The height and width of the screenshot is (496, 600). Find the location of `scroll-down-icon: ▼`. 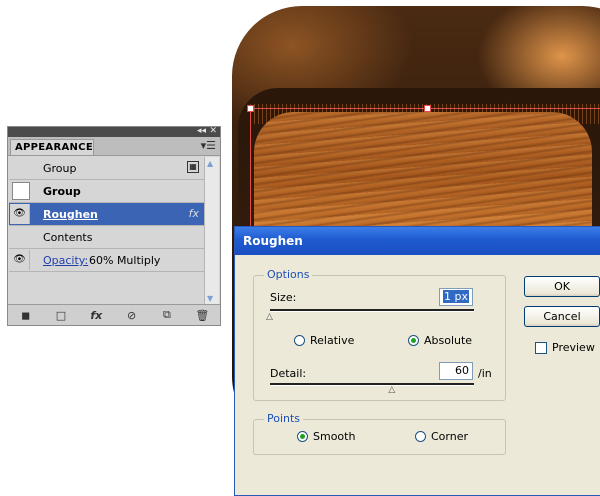

scroll-down-icon: ▼ is located at coordinates (210, 298).